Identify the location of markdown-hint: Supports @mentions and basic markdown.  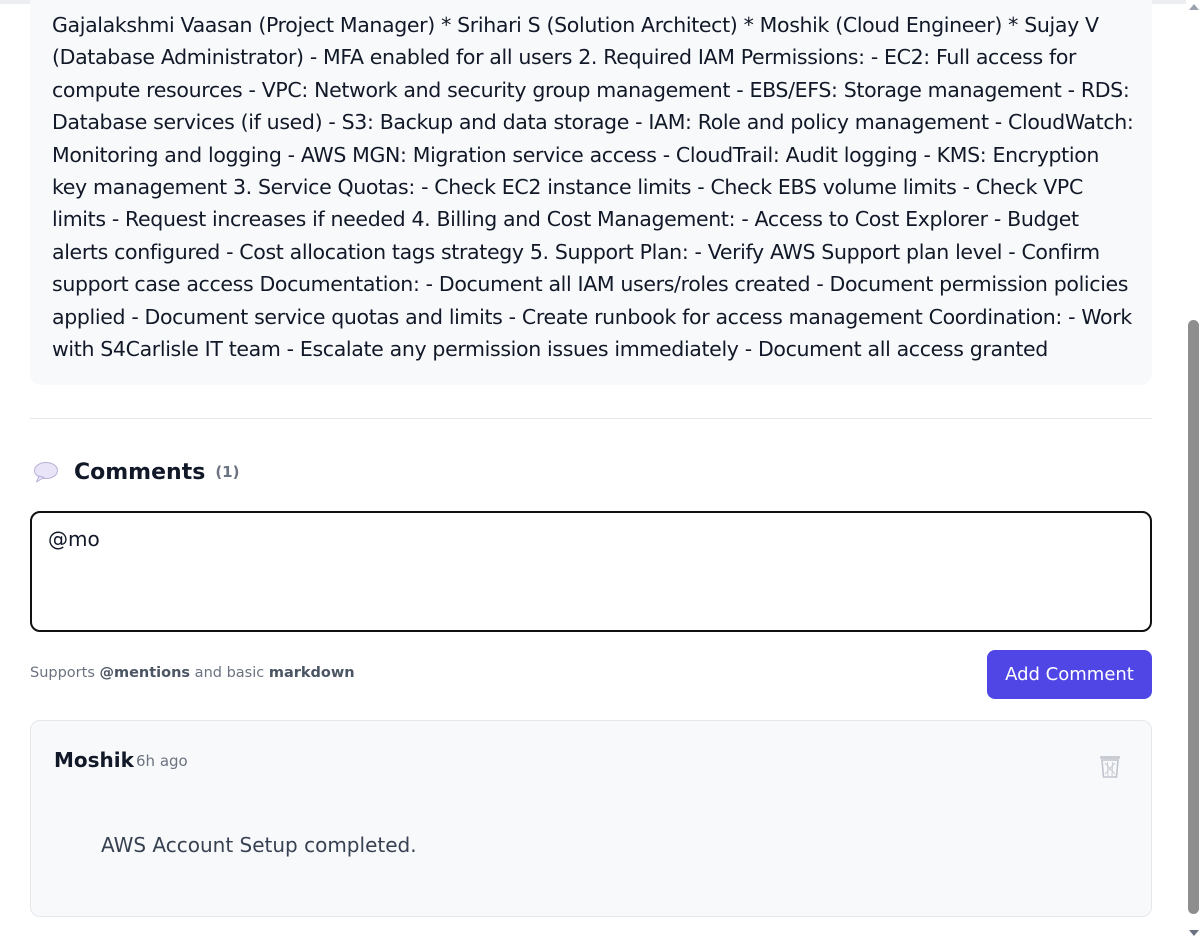
(192, 673).